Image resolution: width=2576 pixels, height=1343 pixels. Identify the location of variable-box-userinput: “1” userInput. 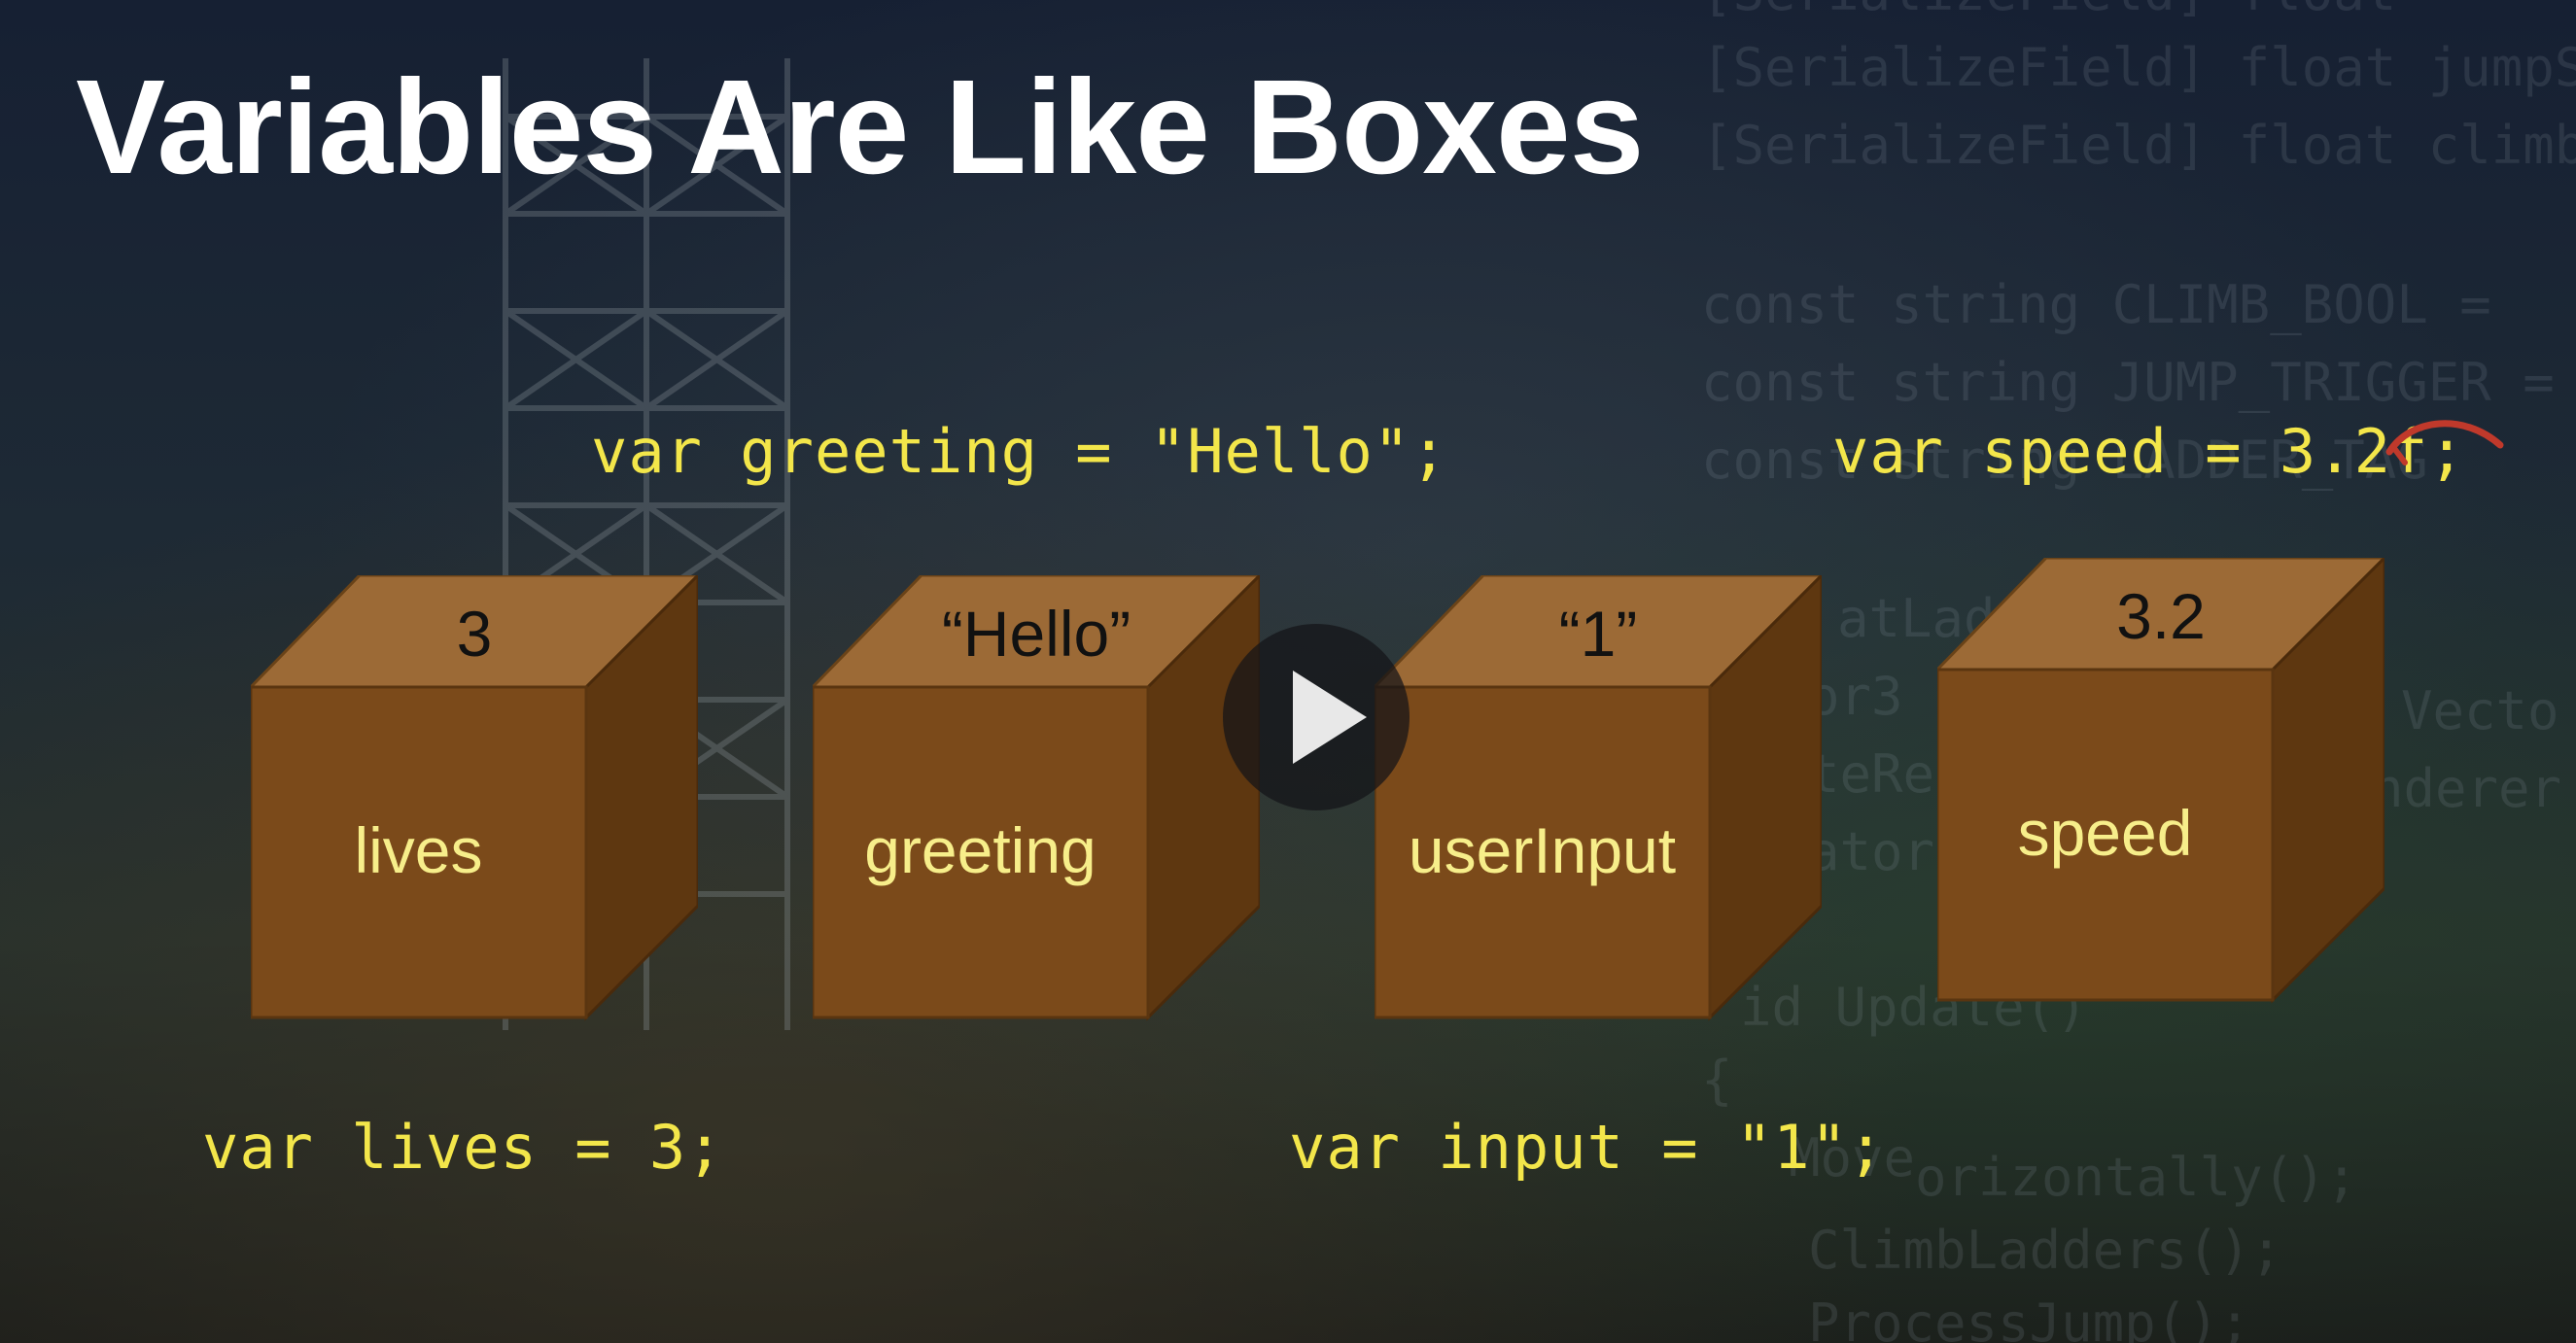
(1599, 798).